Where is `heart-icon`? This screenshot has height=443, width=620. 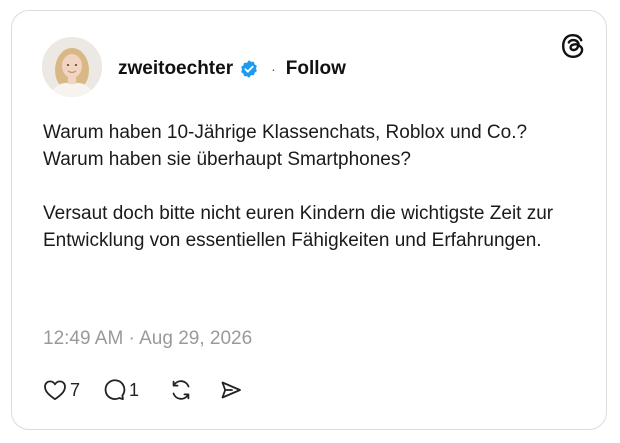
heart-icon is located at coordinates (55, 390).